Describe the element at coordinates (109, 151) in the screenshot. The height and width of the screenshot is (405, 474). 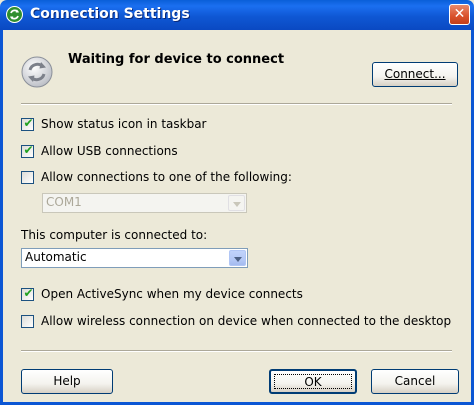
I see `allow-usb-label: Allow USB connections` at that location.